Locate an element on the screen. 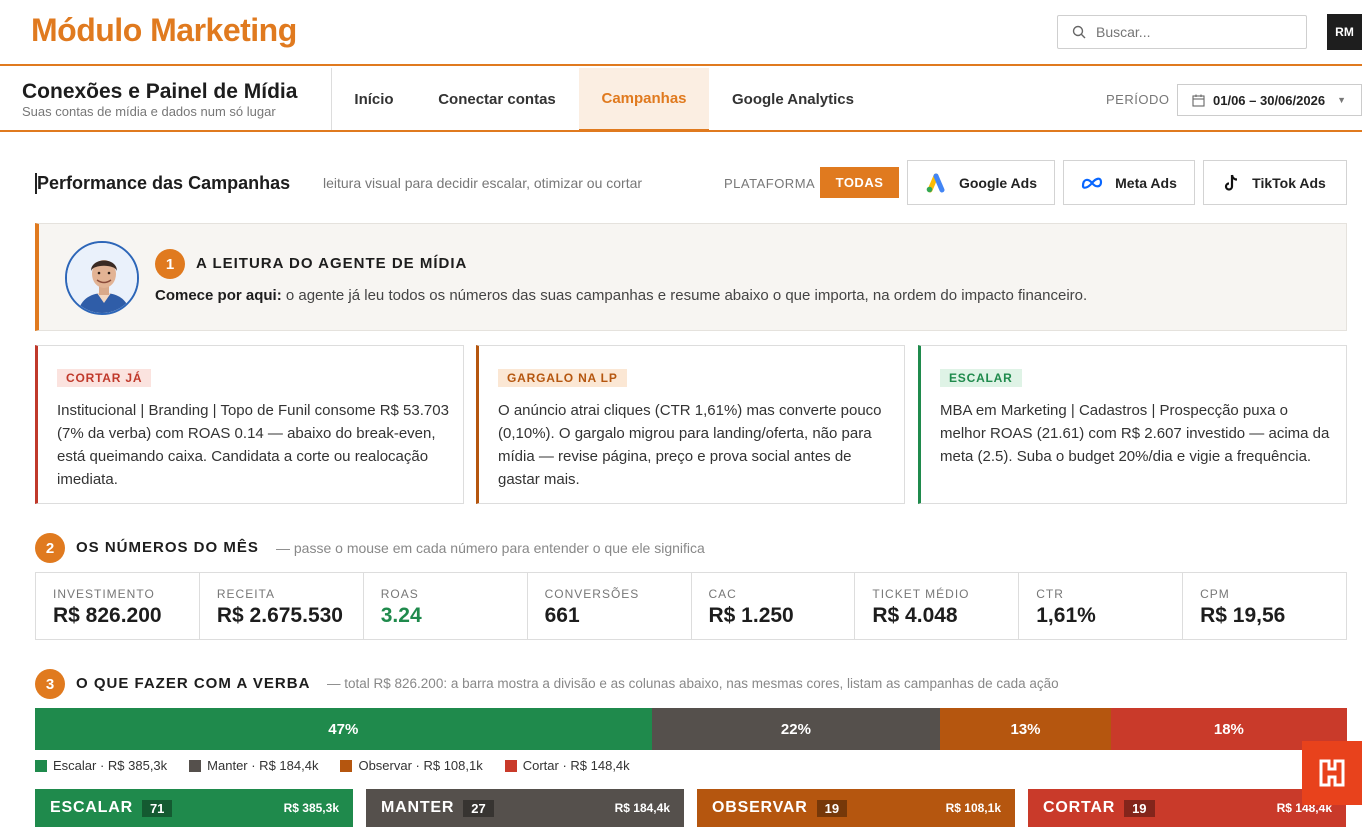 Image resolution: width=1362 pixels, height=827 pixels. agent-avatar is located at coordinates (102, 278).